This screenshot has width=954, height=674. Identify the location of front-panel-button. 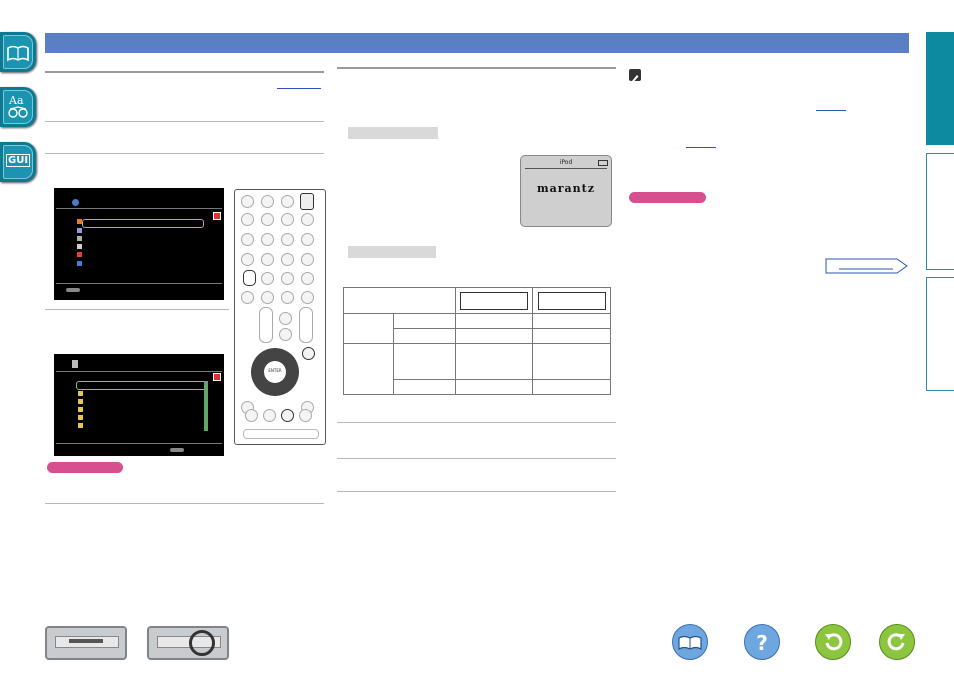
(86, 643).